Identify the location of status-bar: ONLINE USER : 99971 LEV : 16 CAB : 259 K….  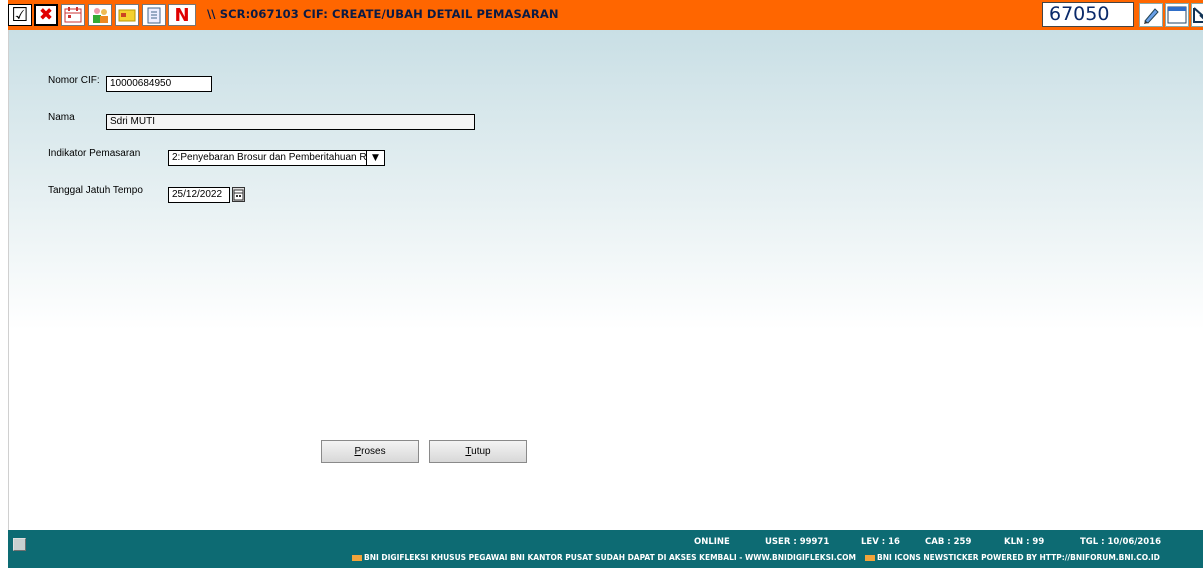
(605, 549).